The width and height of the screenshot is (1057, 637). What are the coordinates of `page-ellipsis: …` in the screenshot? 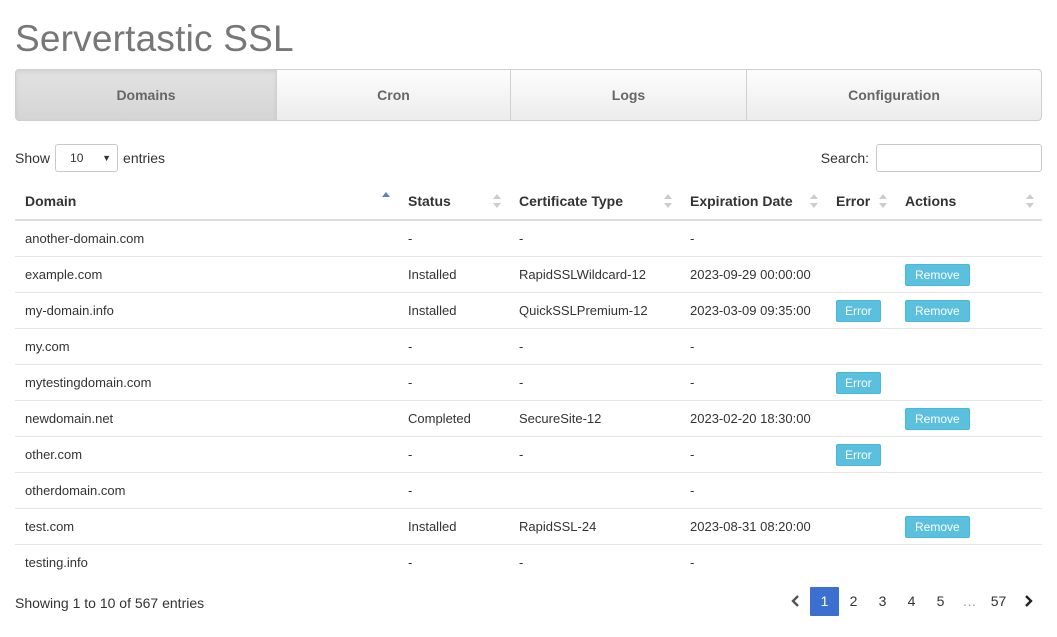 It's located at (969, 600).